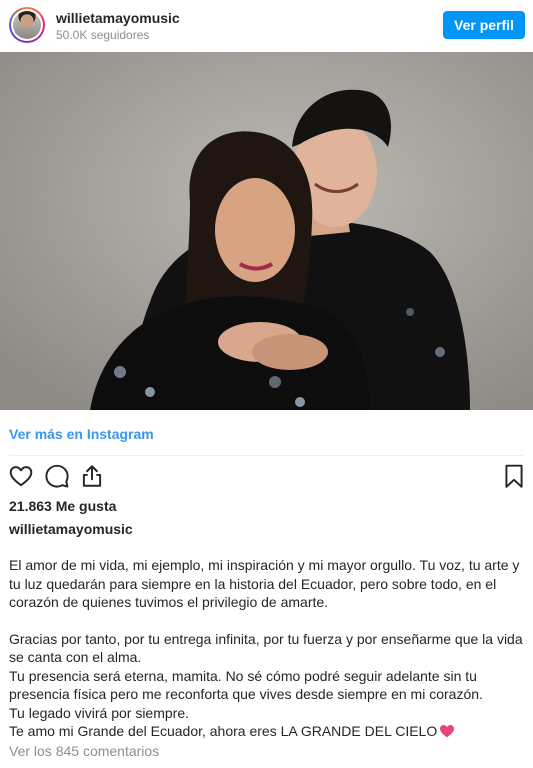 The height and width of the screenshot is (768, 533). What do you see at coordinates (447, 731) in the screenshot?
I see `pink-heart-emoji-icon` at bounding box center [447, 731].